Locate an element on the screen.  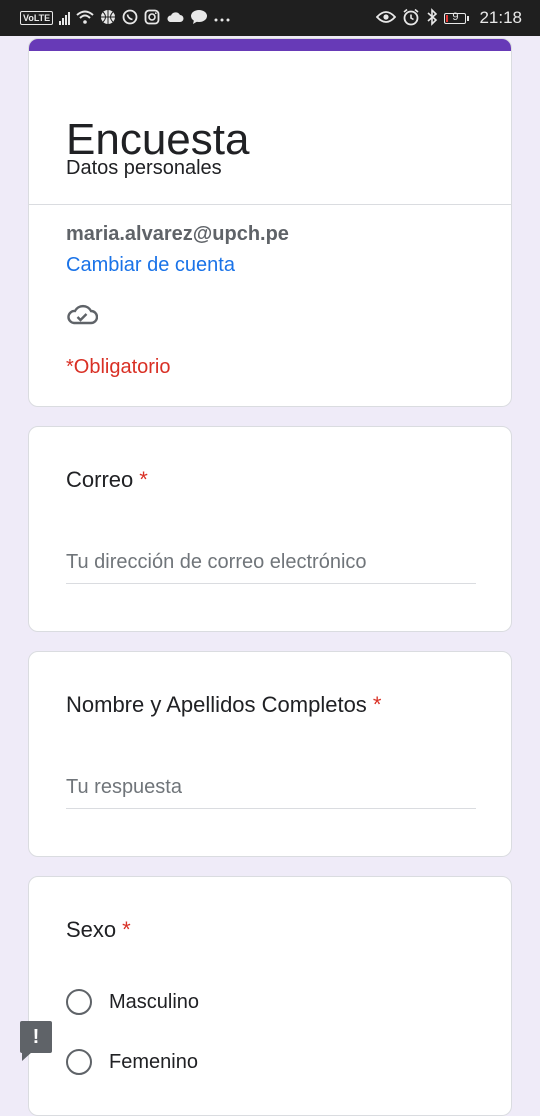
report-icon: ! is located at coordinates (36, 1041).